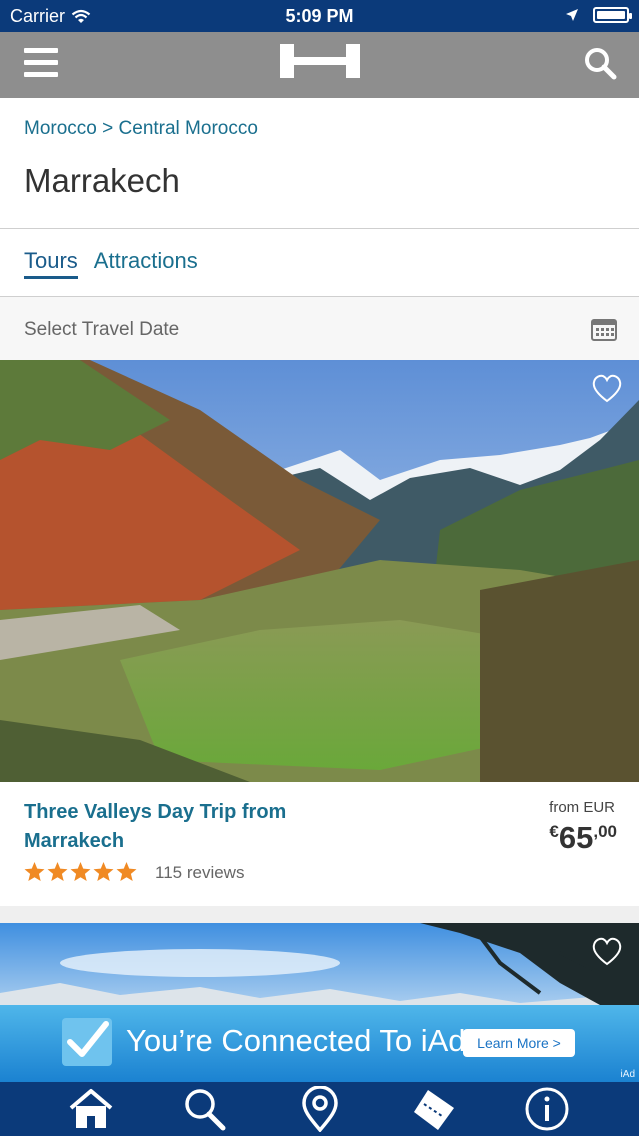  I want to click on tour-photo, so click(319, 964).